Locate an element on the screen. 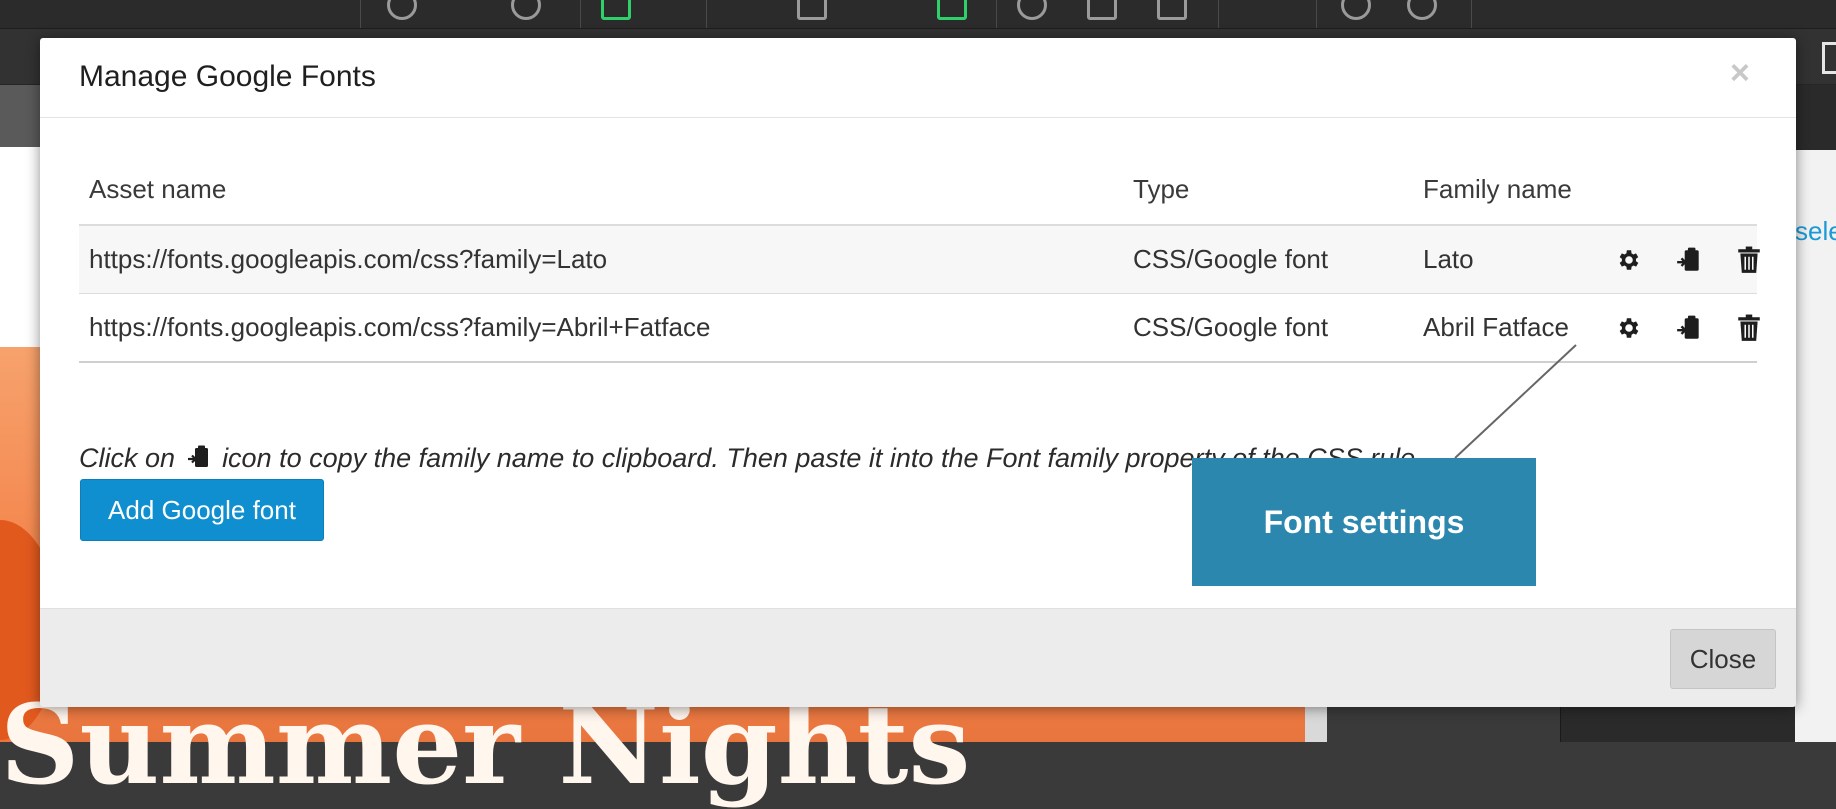  toolbar-group-layout is located at coordinates (643, 14).